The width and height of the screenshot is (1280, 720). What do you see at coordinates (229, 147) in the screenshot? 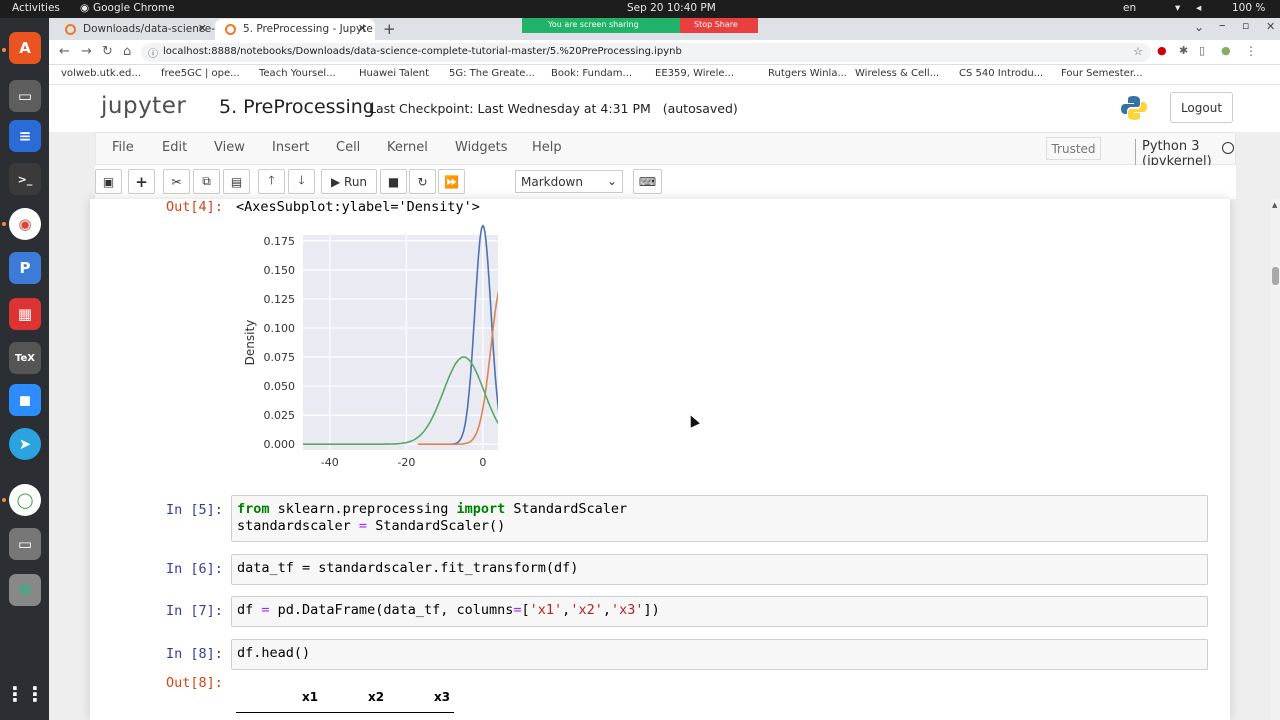
I see `menu-view: View` at bounding box center [229, 147].